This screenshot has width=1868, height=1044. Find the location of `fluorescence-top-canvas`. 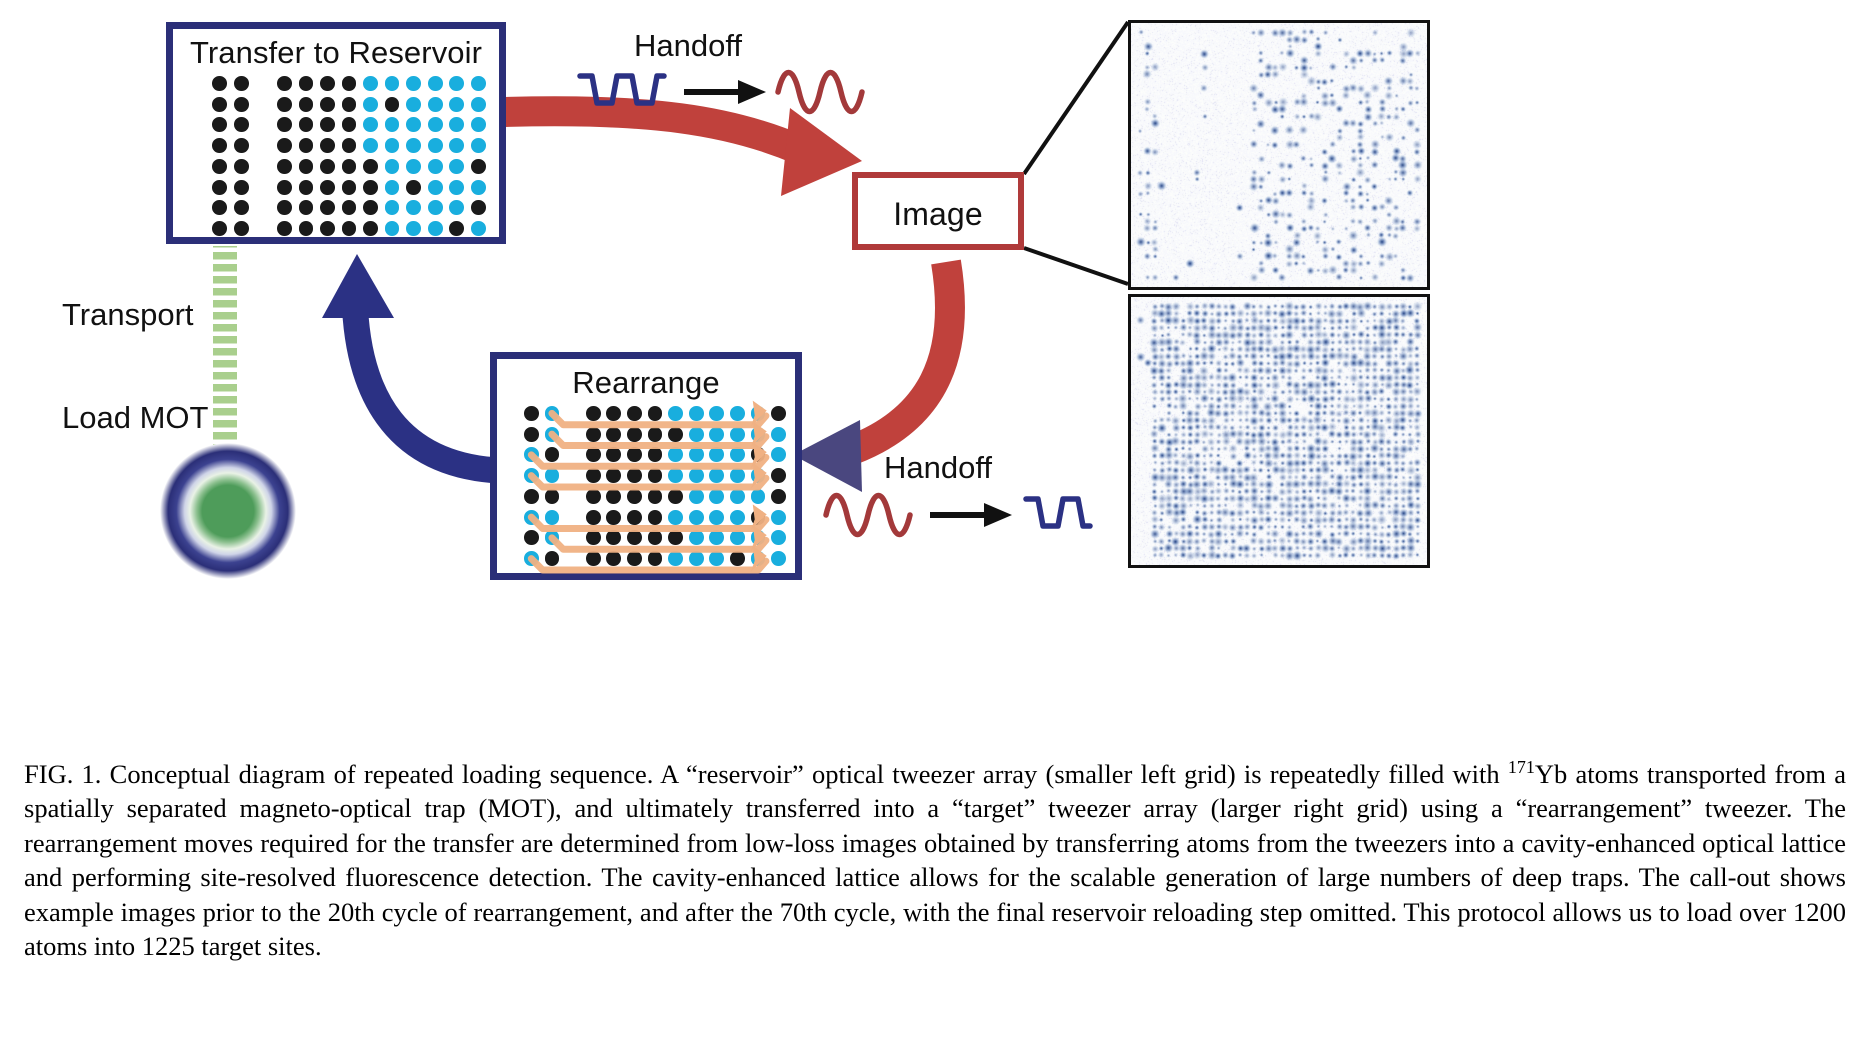

fluorescence-top-canvas is located at coordinates (1279, 155).